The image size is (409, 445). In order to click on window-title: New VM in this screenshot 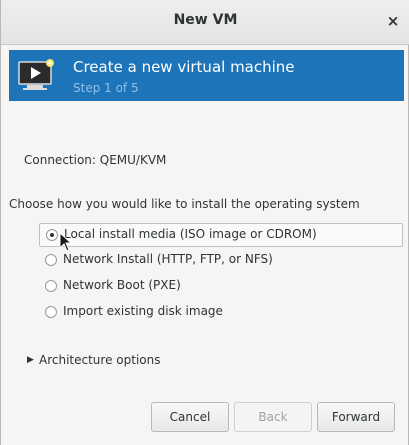, I will do `click(205, 20)`.